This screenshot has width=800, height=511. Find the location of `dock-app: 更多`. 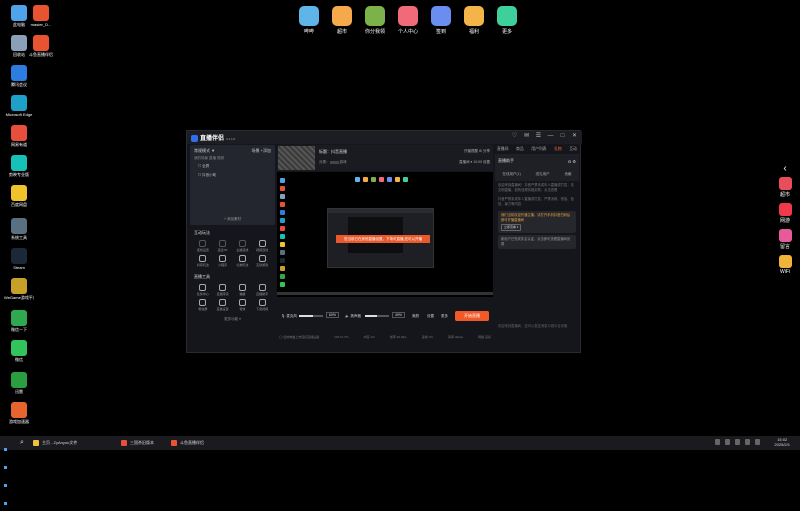

dock-app: 更多 is located at coordinates (507, 20).